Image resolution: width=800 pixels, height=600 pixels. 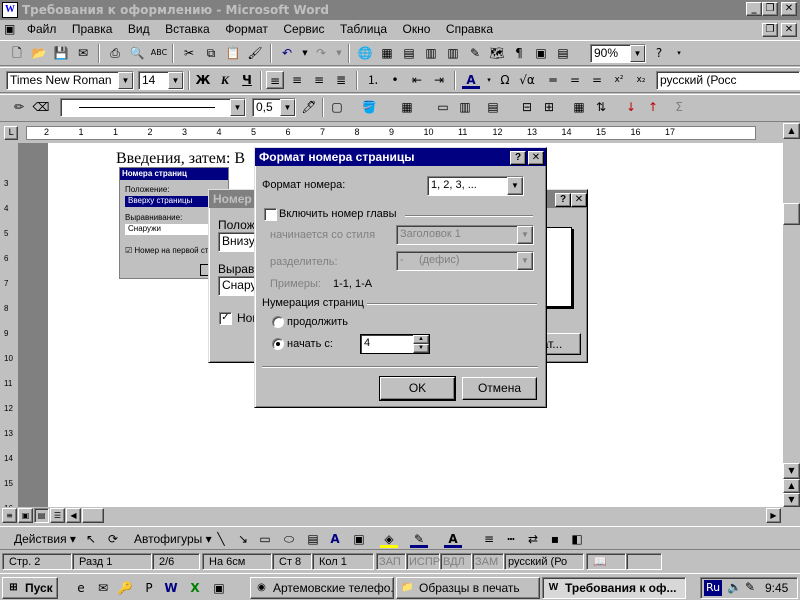 What do you see at coordinates (579, 200) in the screenshot?
I see `page-numbers-close-button: ✕` at bounding box center [579, 200].